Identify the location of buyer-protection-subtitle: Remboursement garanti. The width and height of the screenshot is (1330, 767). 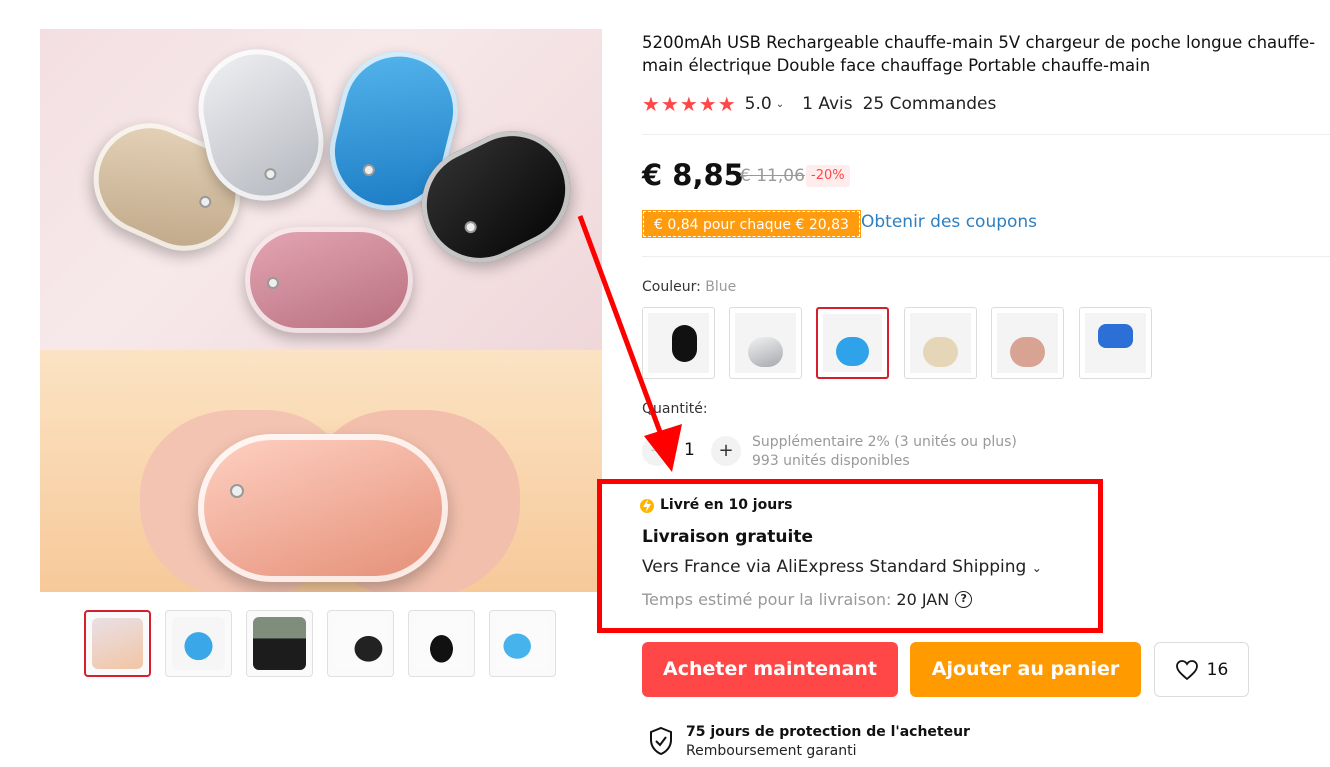
(771, 751).